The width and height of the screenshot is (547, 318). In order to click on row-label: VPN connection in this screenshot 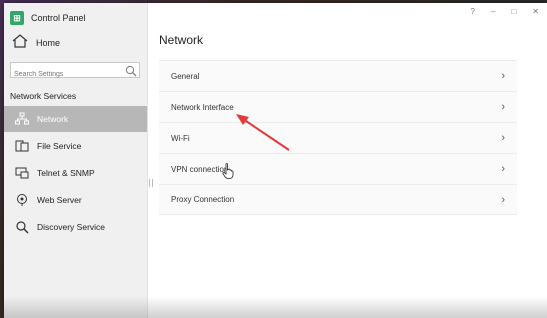, I will do `click(200, 169)`.